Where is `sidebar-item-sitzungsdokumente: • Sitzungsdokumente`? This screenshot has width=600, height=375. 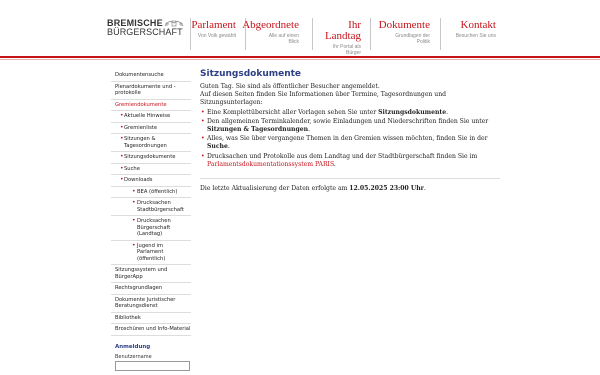 sidebar-item-sitzungsdokumente: • Sitzungsdokumente is located at coordinates (151, 158).